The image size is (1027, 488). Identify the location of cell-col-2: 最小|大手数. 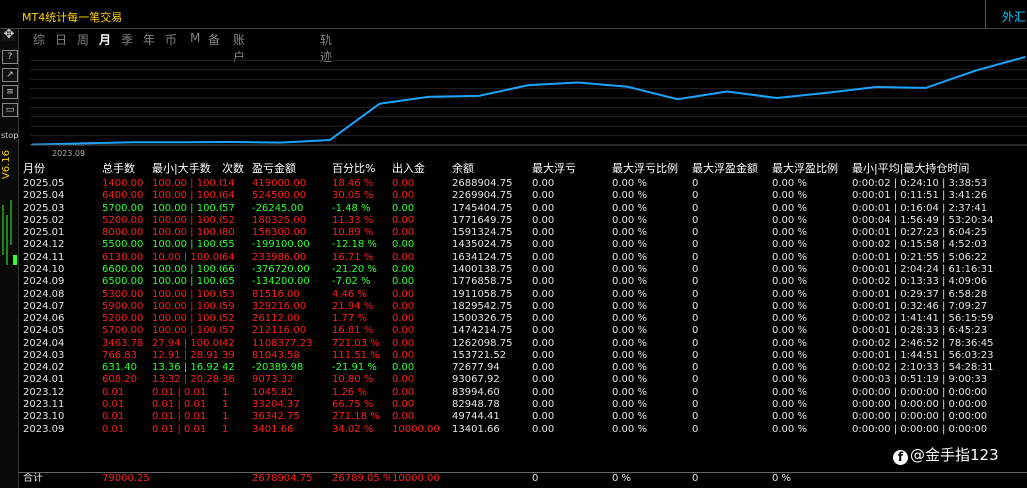
(181, 168).